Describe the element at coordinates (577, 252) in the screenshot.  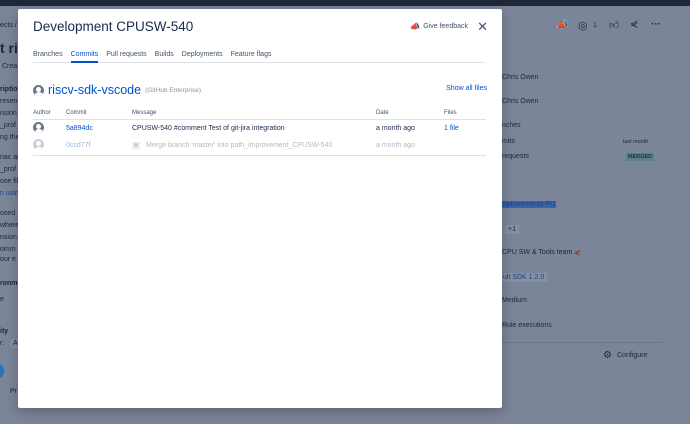
I see `share-team-icon: ⋞` at that location.